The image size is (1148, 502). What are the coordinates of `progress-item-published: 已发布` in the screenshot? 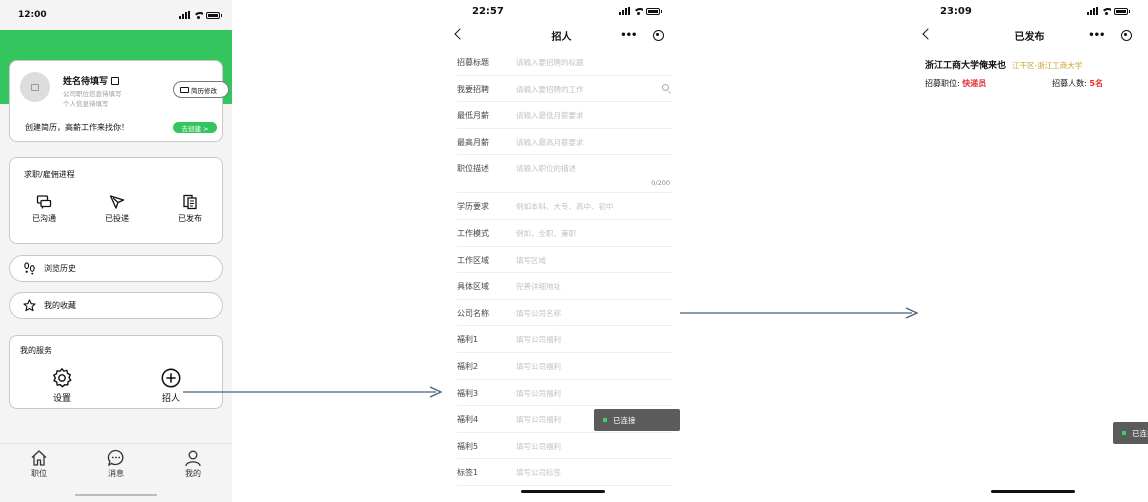 It's located at (190, 209).